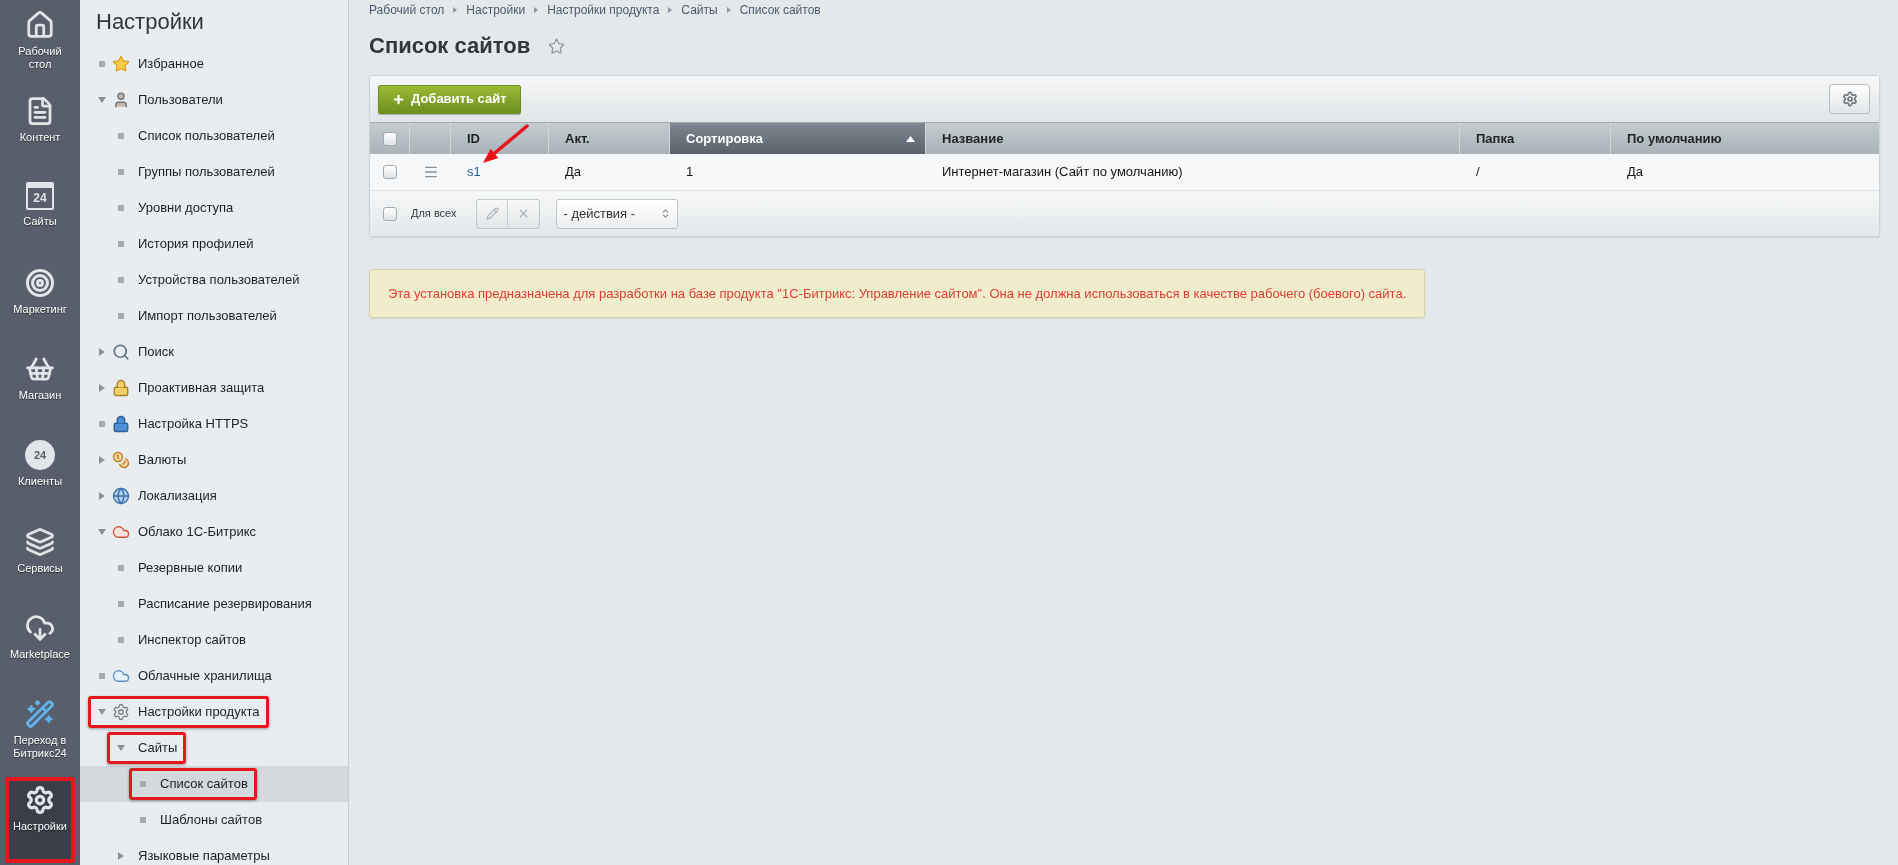 Image resolution: width=1898 pixels, height=865 pixels. Describe the element at coordinates (1478, 172) in the screenshot. I see `table-cell-text: /` at that location.